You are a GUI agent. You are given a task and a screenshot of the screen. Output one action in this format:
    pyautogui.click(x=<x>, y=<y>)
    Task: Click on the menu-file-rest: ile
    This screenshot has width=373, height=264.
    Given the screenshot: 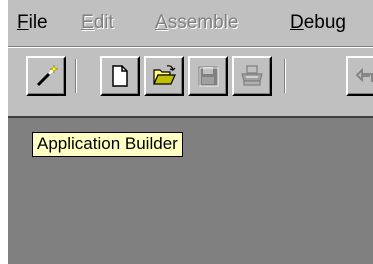 What is the action you would take?
    pyautogui.click(x=38, y=22)
    